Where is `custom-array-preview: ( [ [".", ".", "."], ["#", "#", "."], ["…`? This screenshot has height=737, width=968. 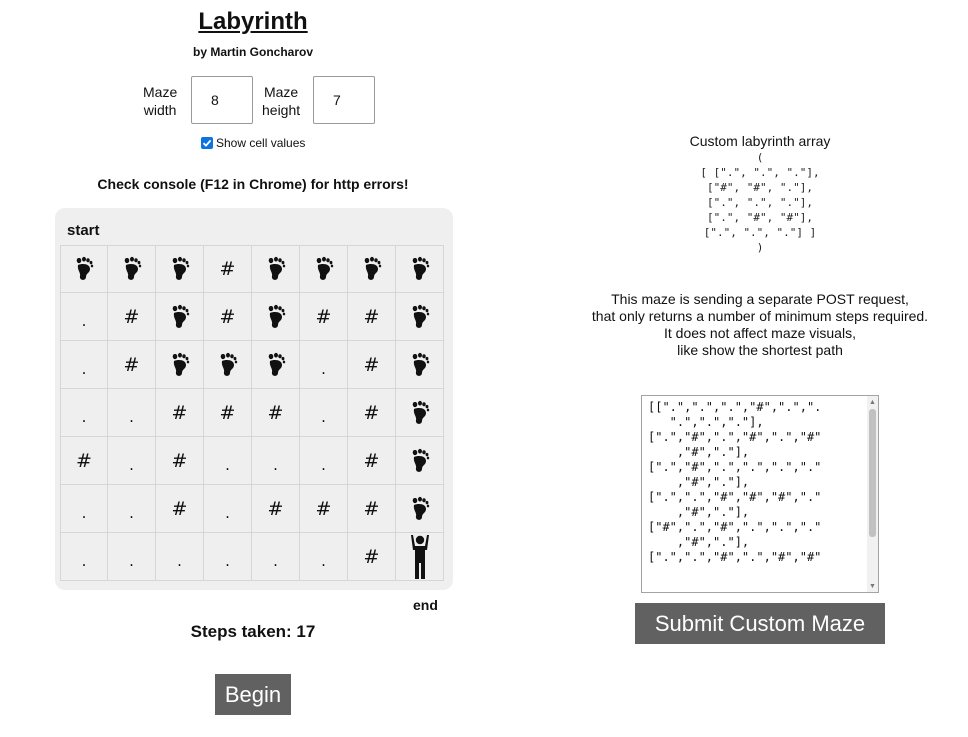
custom-array-preview: ( [ [".", ".", "."], ["#", "#", "."], ["… is located at coordinates (760, 202).